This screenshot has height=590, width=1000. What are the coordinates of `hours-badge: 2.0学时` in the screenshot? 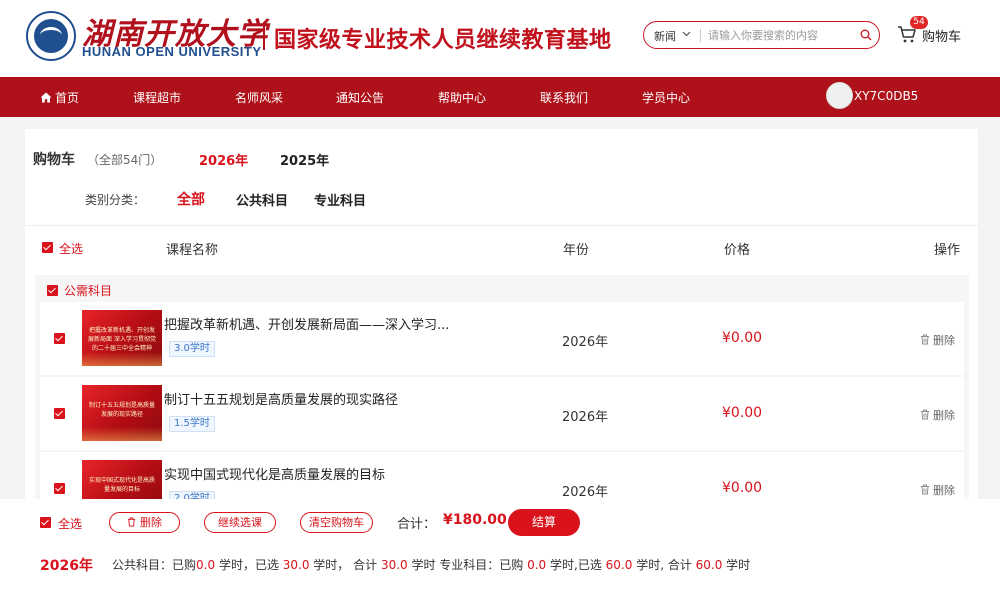 It's located at (192, 495).